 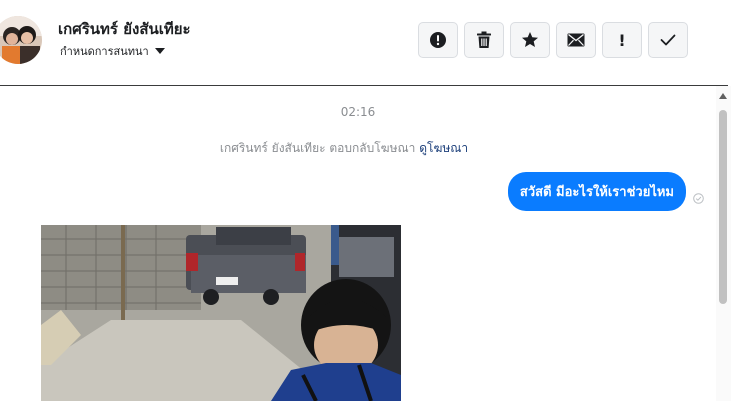 I want to click on assign-conversation-dropdown: กำหนดการสนทนา, so click(x=112, y=51).